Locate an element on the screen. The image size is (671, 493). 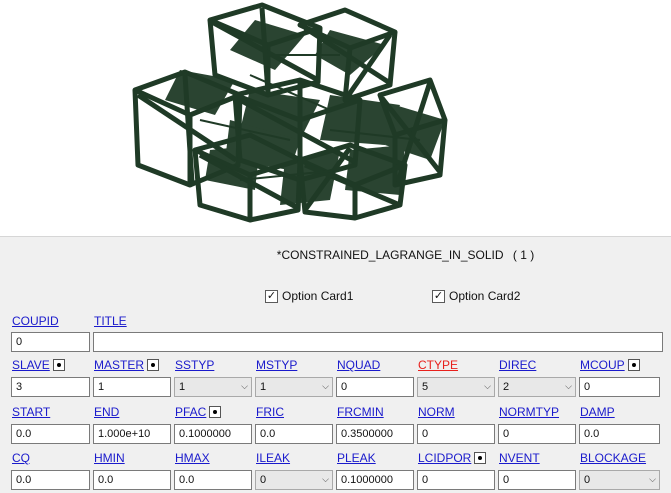
pleak-input: 0.1000000 is located at coordinates (375, 480).